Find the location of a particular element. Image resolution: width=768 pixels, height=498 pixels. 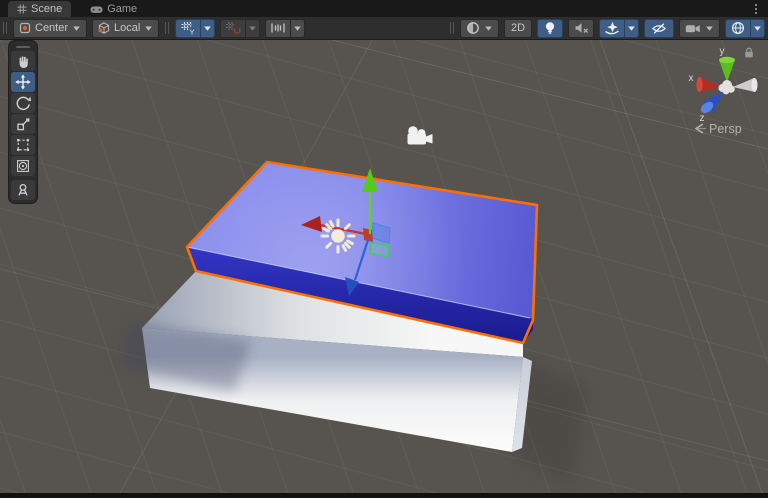

rect-tool-icon is located at coordinates (23, 145).